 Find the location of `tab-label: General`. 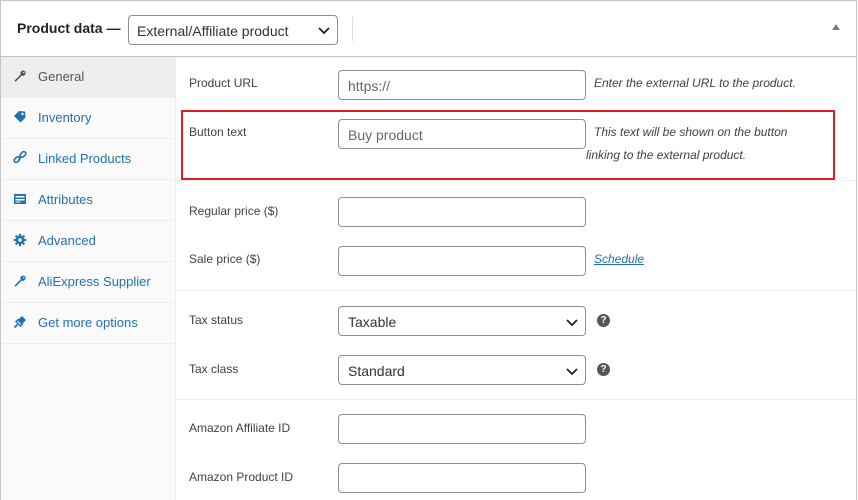

tab-label: General is located at coordinates (61, 76).